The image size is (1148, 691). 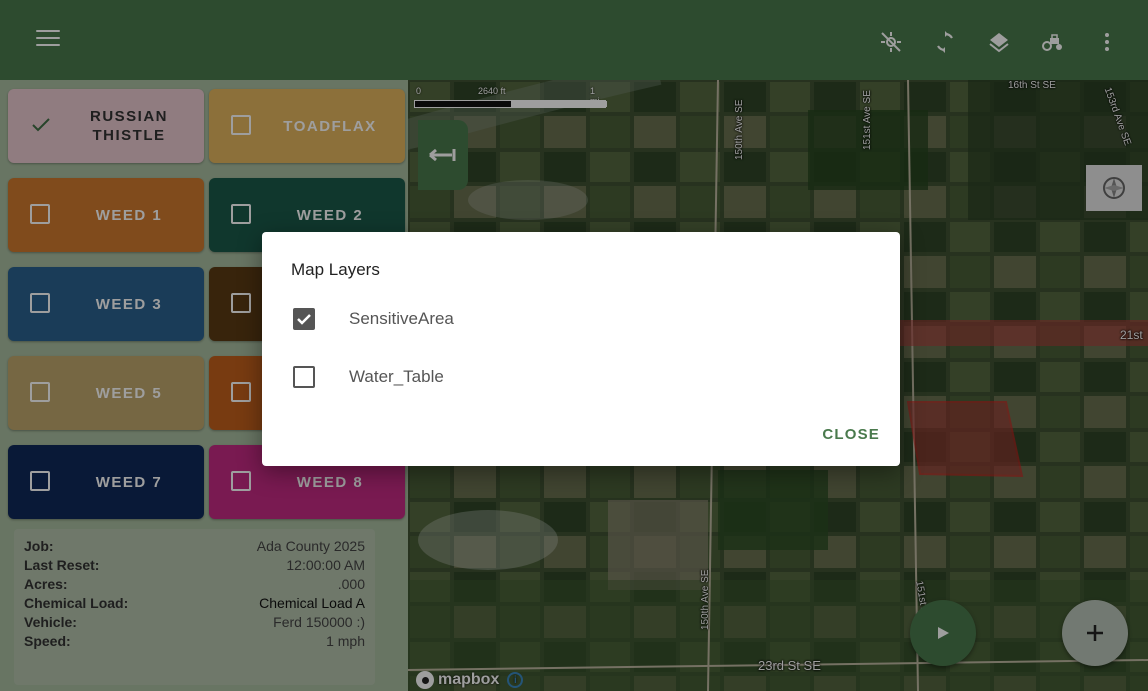 I want to click on layer-option-label: SensitiveArea, so click(x=401, y=318).